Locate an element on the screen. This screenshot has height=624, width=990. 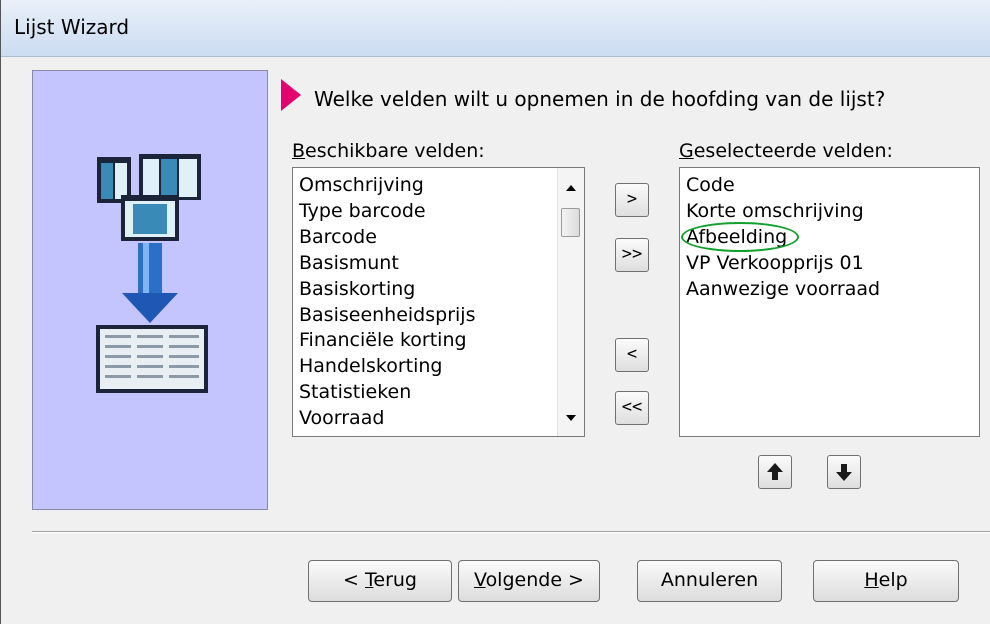
add-field-button: > is located at coordinates (632, 200).